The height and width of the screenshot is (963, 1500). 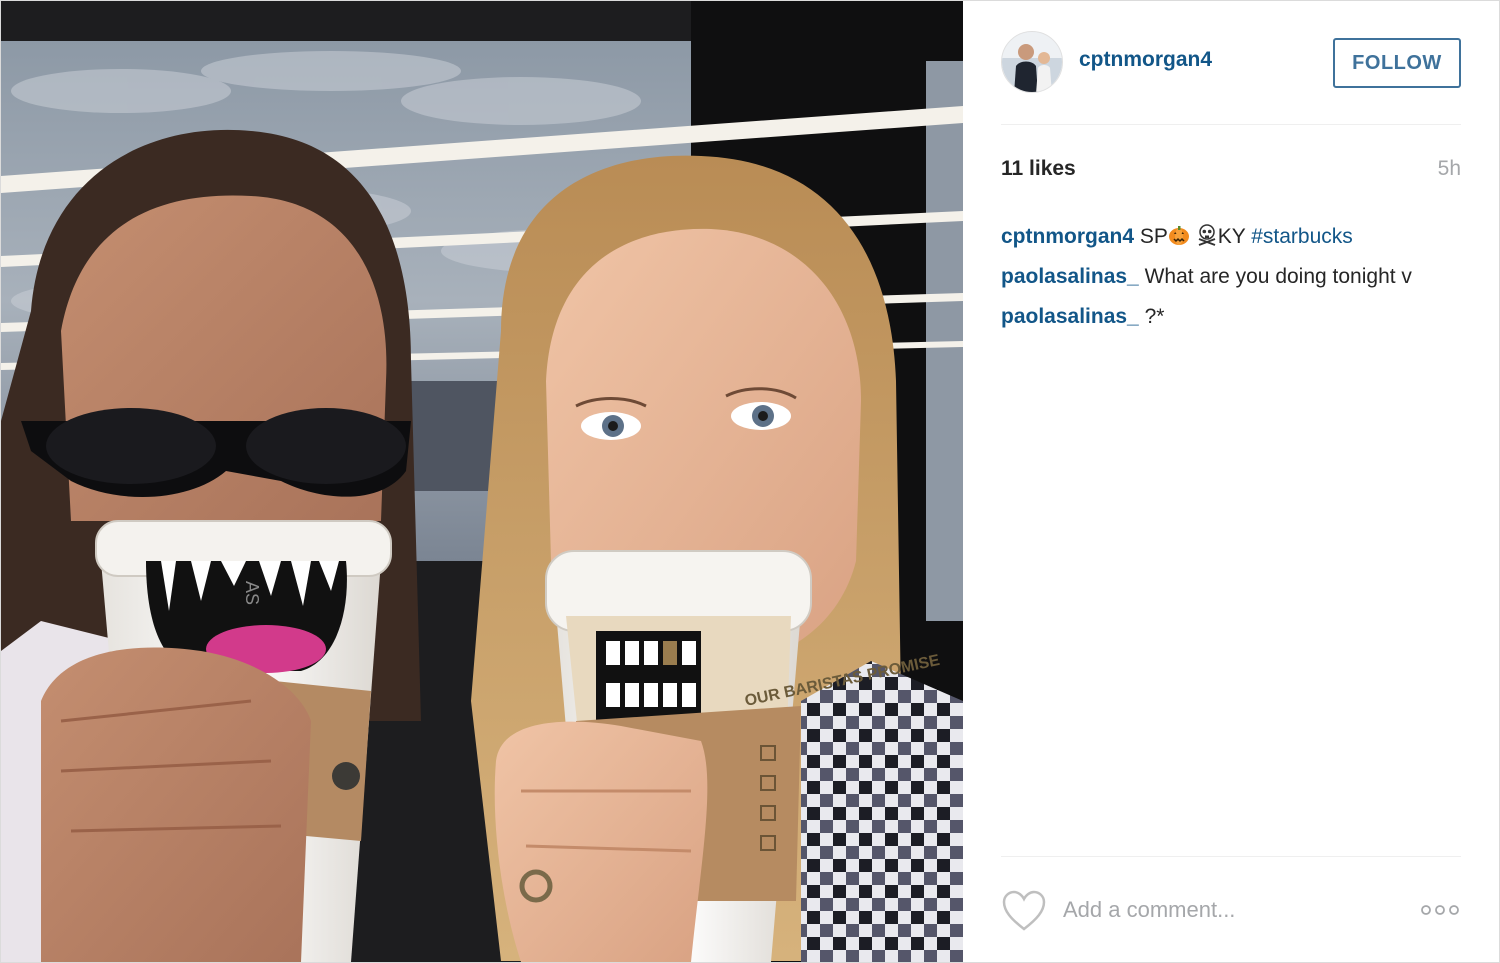 What do you see at coordinates (252, 593) in the screenshot?
I see `cup-text-left: AS` at bounding box center [252, 593].